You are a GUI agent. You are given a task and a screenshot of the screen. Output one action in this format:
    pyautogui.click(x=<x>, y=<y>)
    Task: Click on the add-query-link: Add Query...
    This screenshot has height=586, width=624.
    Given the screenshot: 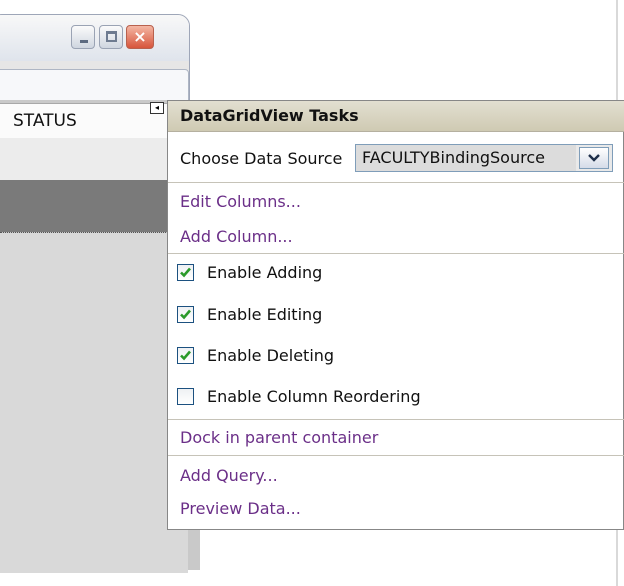 What is the action you would take?
    pyautogui.click(x=229, y=475)
    